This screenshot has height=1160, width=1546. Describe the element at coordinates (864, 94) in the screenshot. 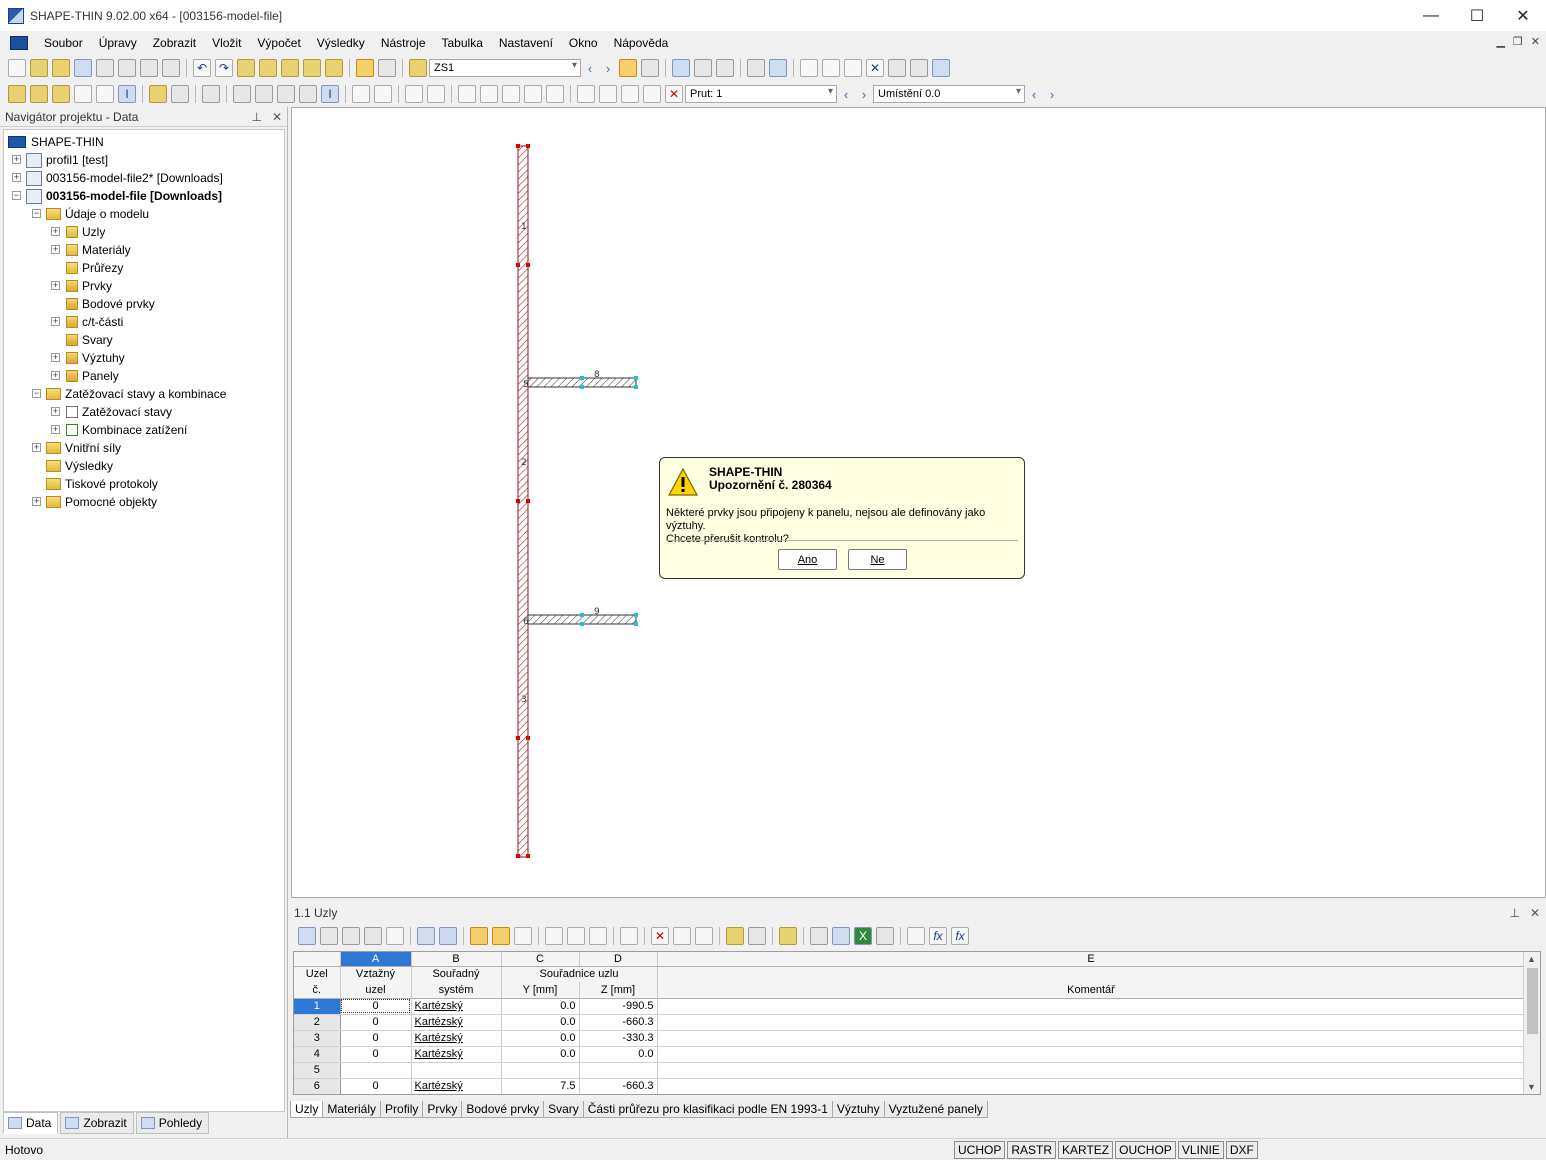

I see `member-next-icon: ›` at that location.